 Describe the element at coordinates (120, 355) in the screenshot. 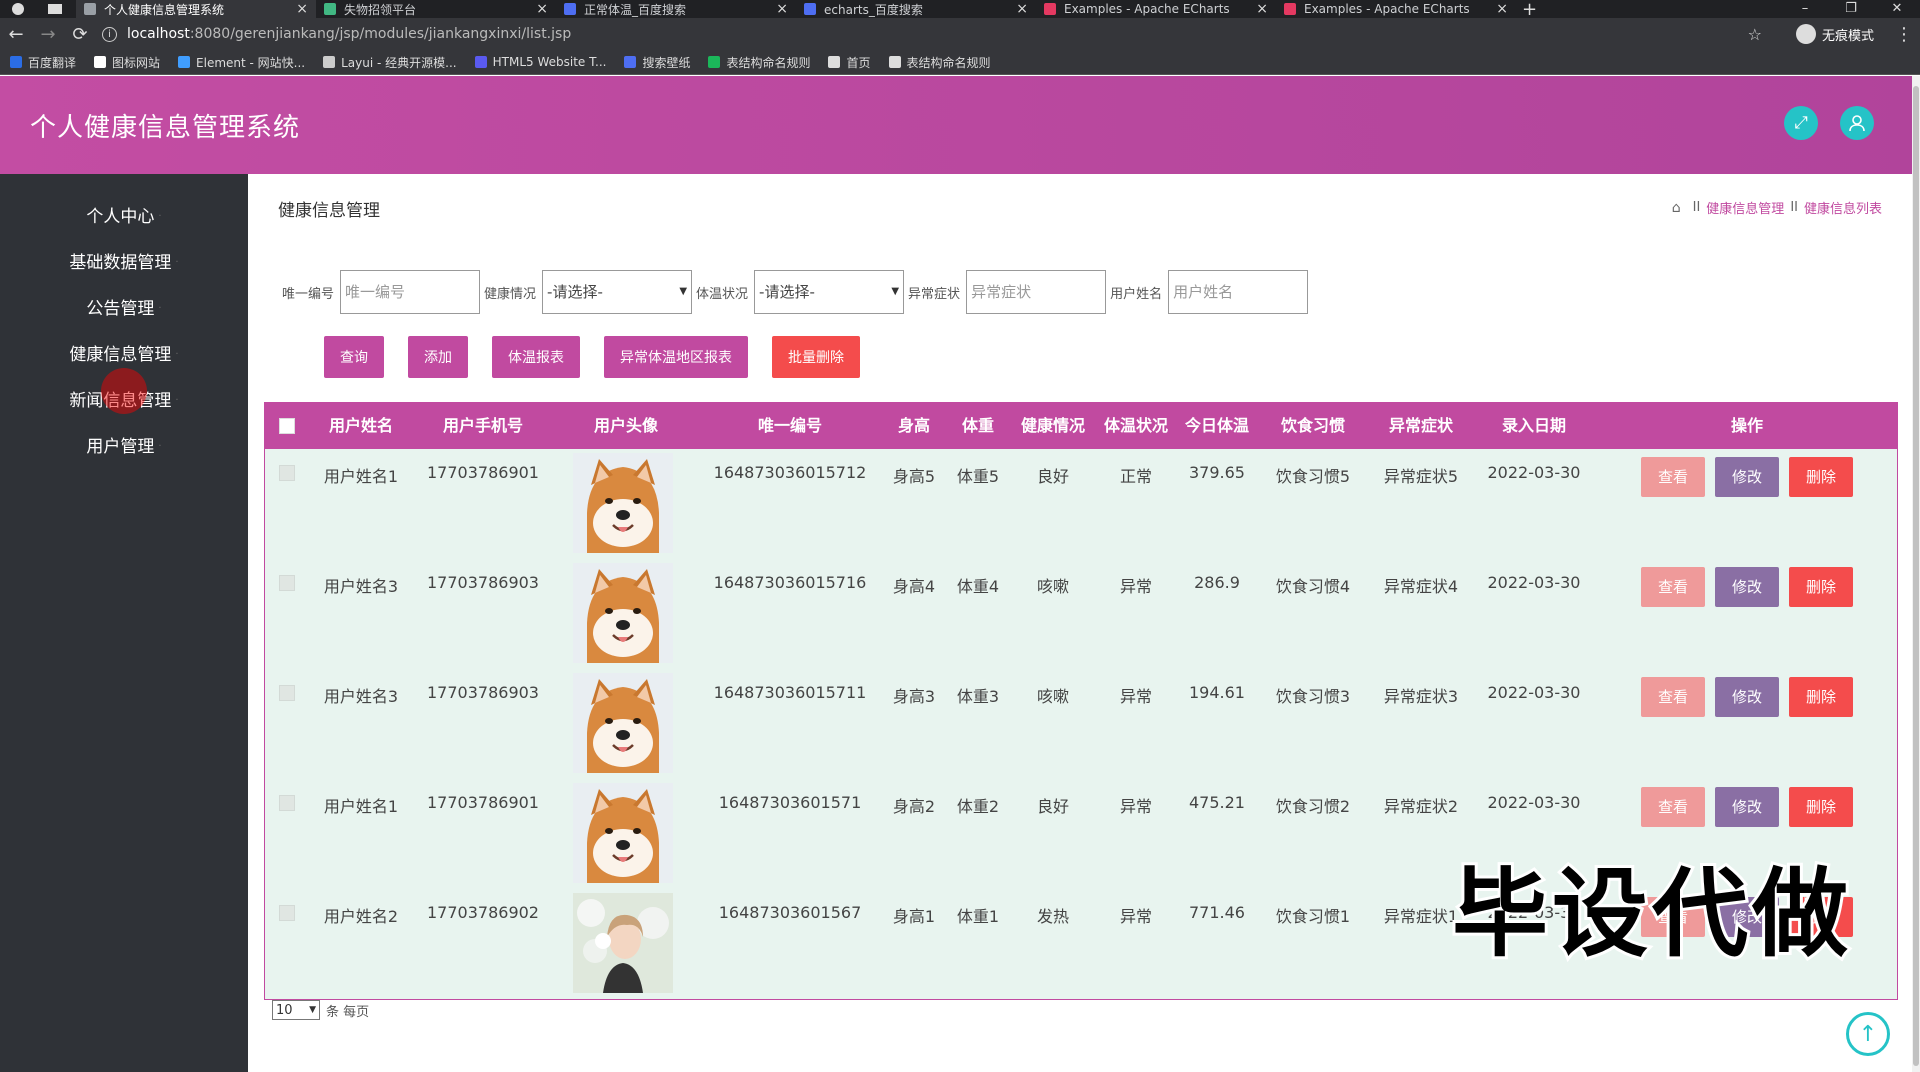

I see `sidebar-item-label: 健康信息管理` at that location.